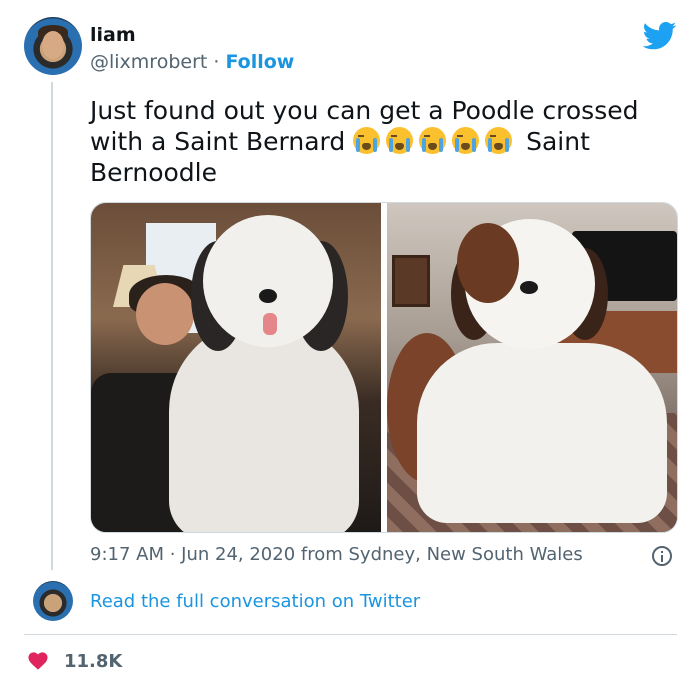 This screenshot has width=700, height=686. Describe the element at coordinates (52, 326) in the screenshot. I see `thread-line` at that location.